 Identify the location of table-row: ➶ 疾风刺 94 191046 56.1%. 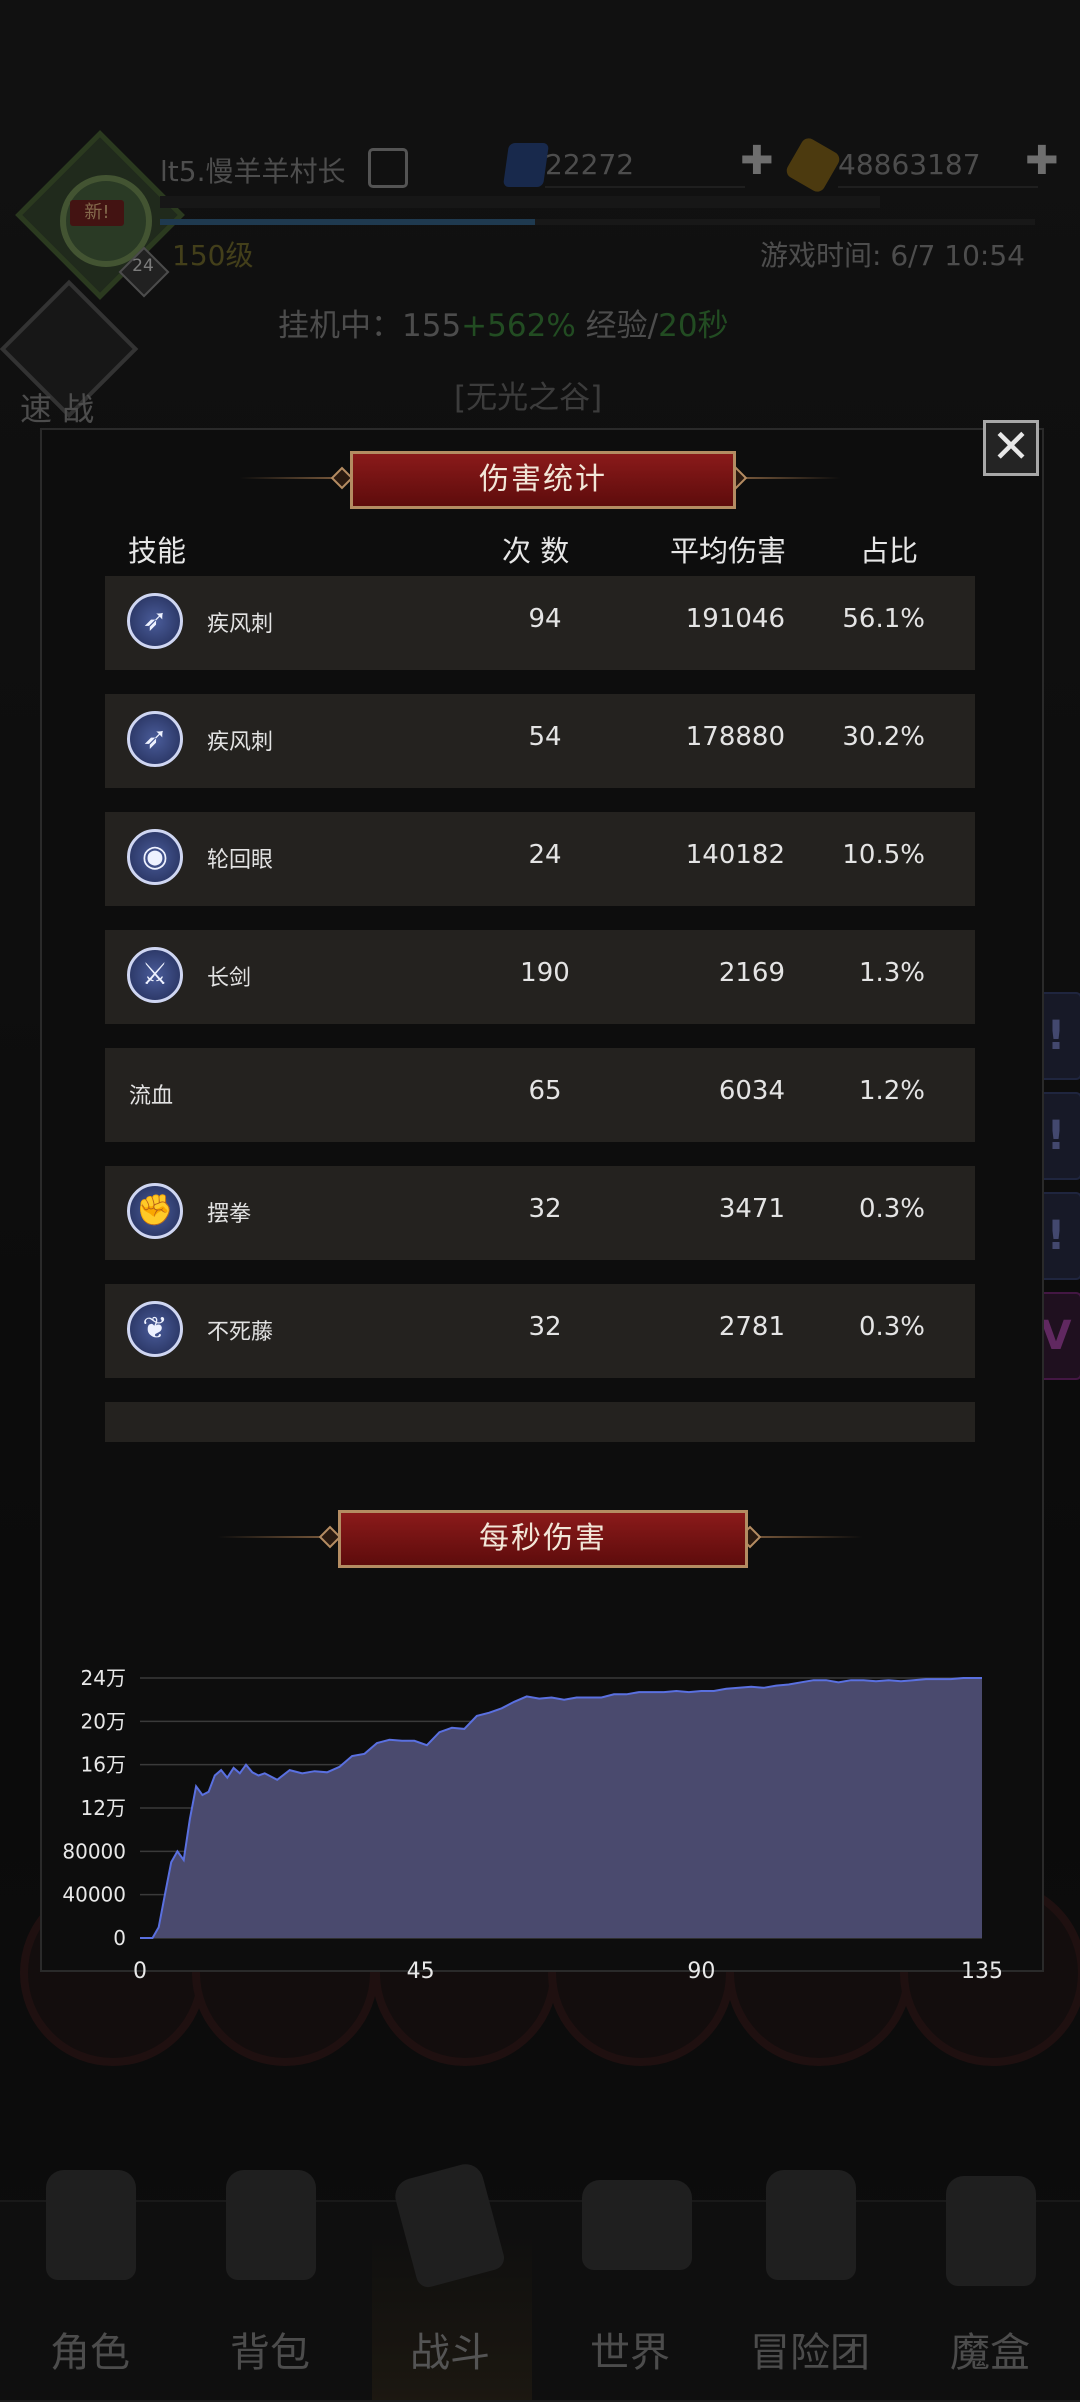
(540, 623).